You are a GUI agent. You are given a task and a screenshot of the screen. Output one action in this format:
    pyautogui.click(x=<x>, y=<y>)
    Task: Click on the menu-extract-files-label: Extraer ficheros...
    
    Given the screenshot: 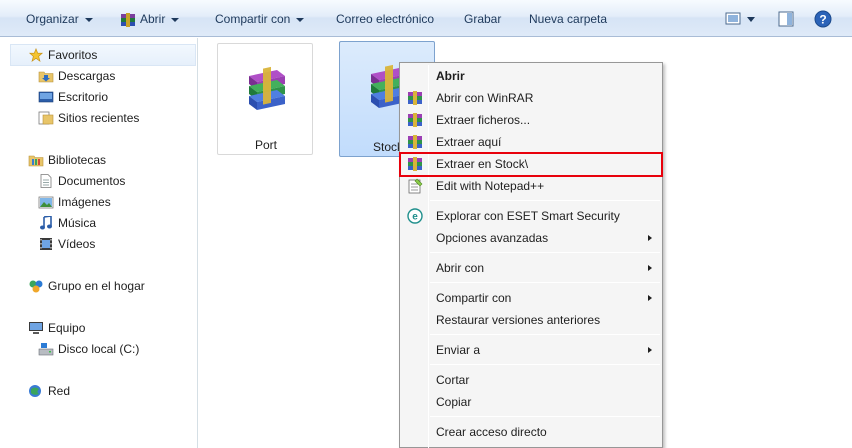 What is the action you would take?
    pyautogui.click(x=483, y=120)
    